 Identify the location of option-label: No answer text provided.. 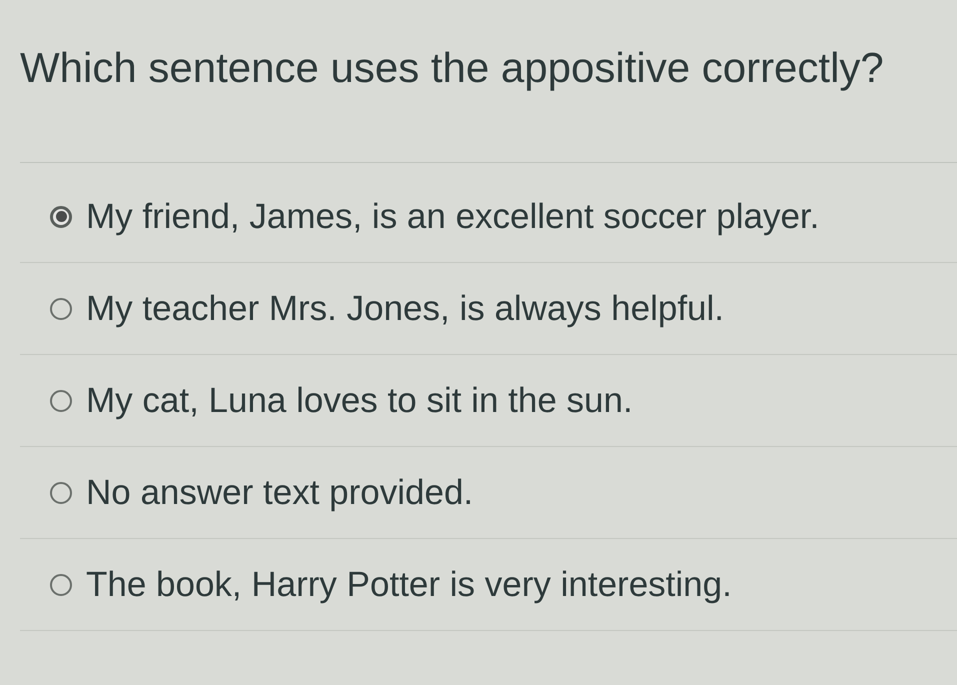
(280, 492).